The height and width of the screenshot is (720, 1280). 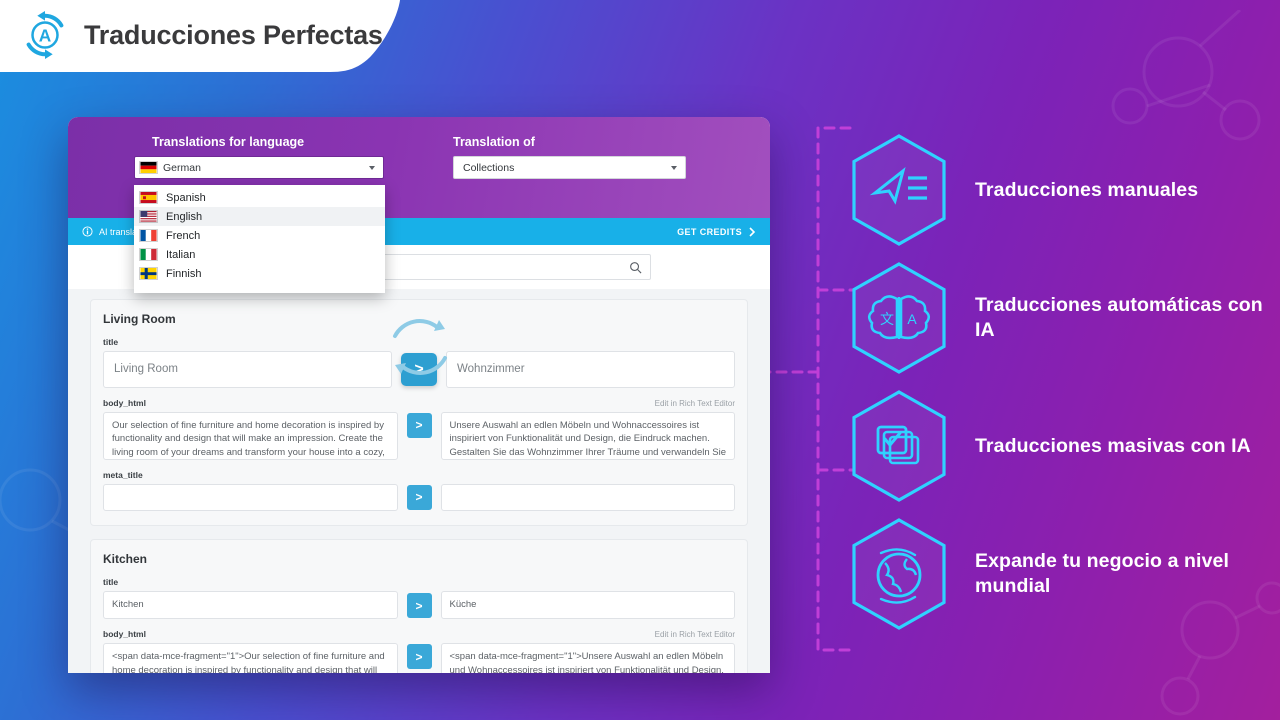 I want to click on card-title: Kitchen, so click(x=125, y=559).